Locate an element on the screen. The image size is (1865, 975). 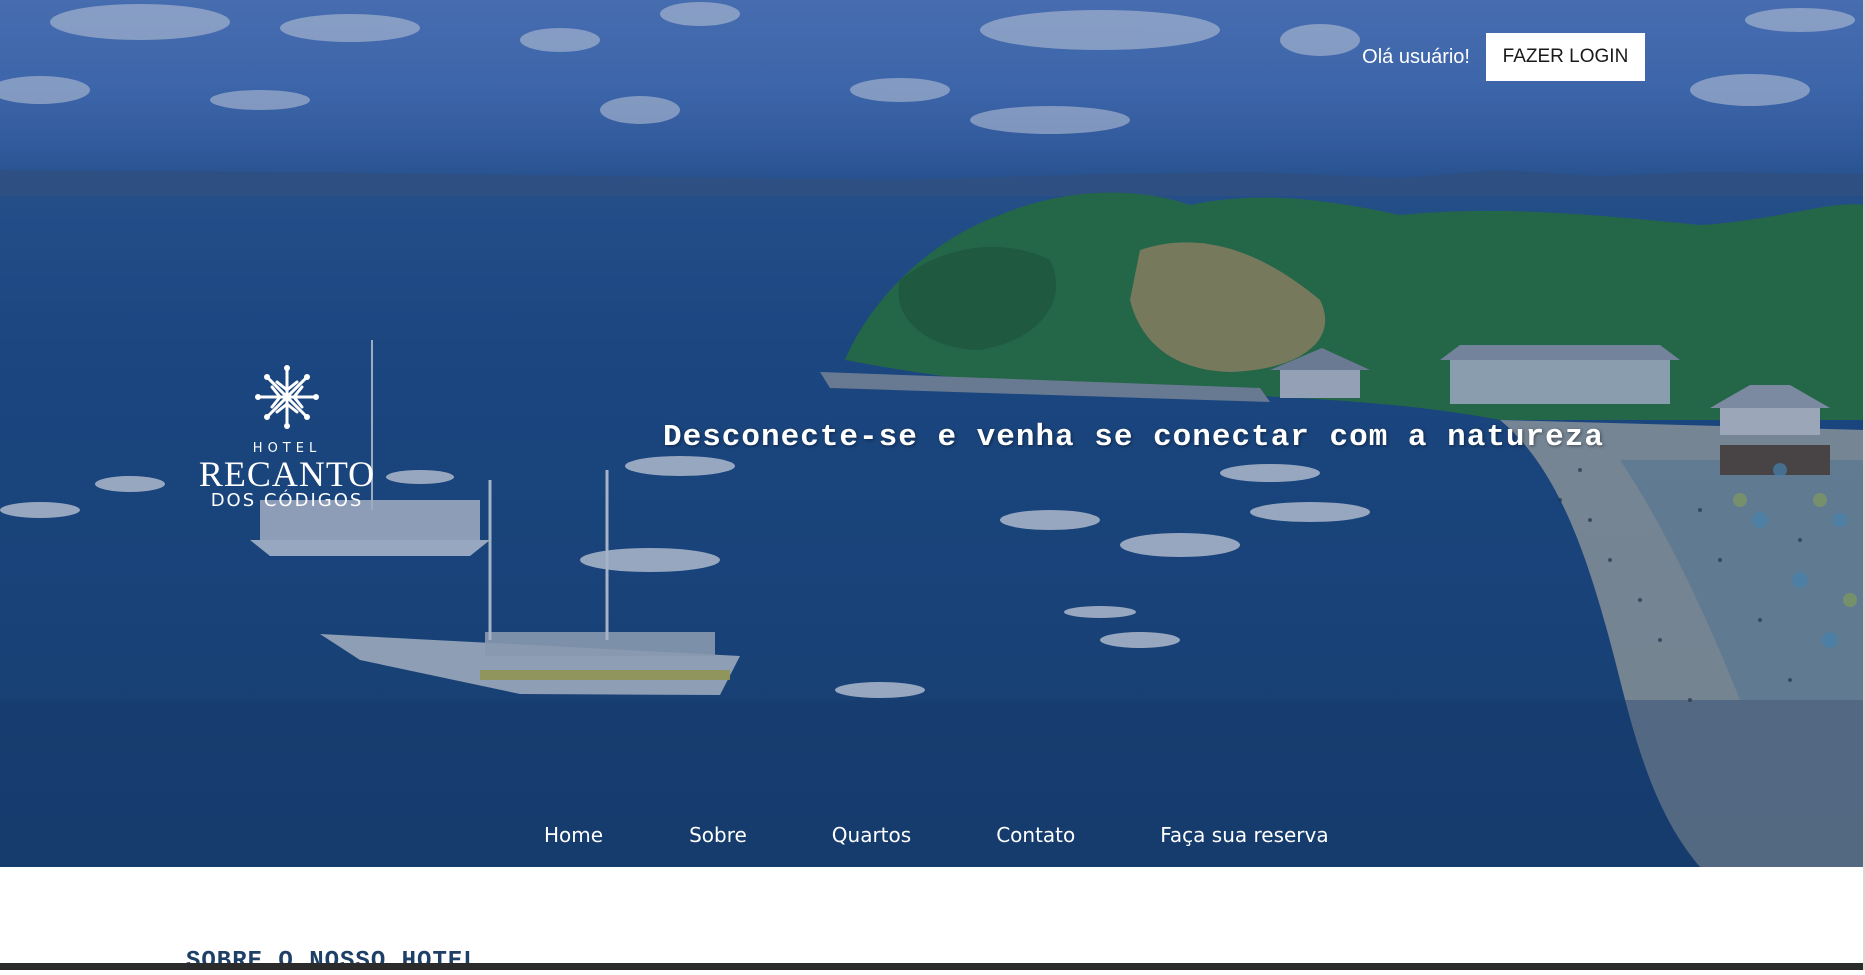
top-bar: Olá usuário! FAZER LOGIN is located at coordinates (1503, 57).